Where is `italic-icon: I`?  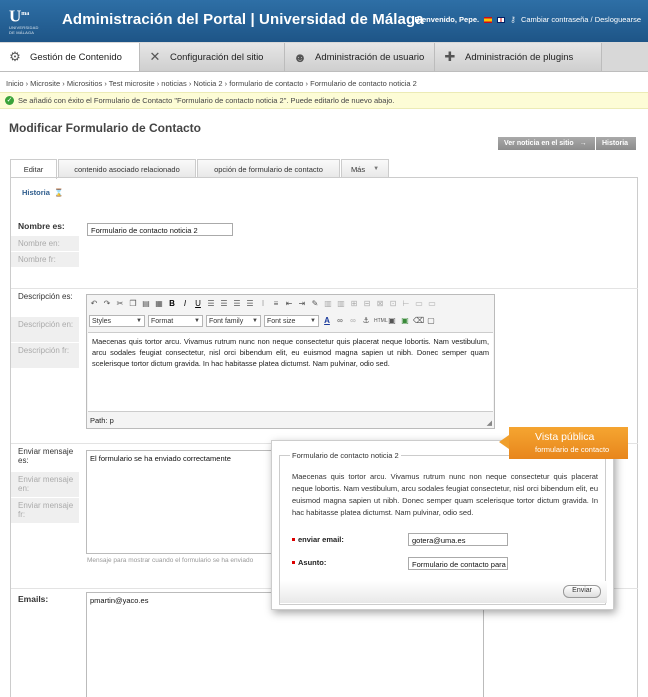
italic-icon: I is located at coordinates (185, 304).